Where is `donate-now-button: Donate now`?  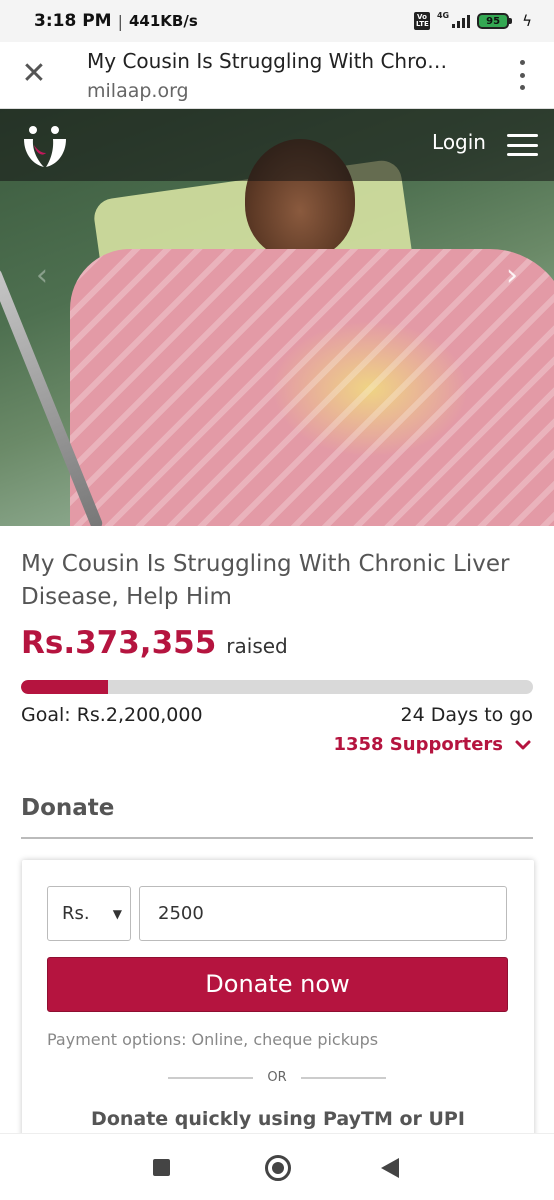 donate-now-button: Donate now is located at coordinates (277, 984).